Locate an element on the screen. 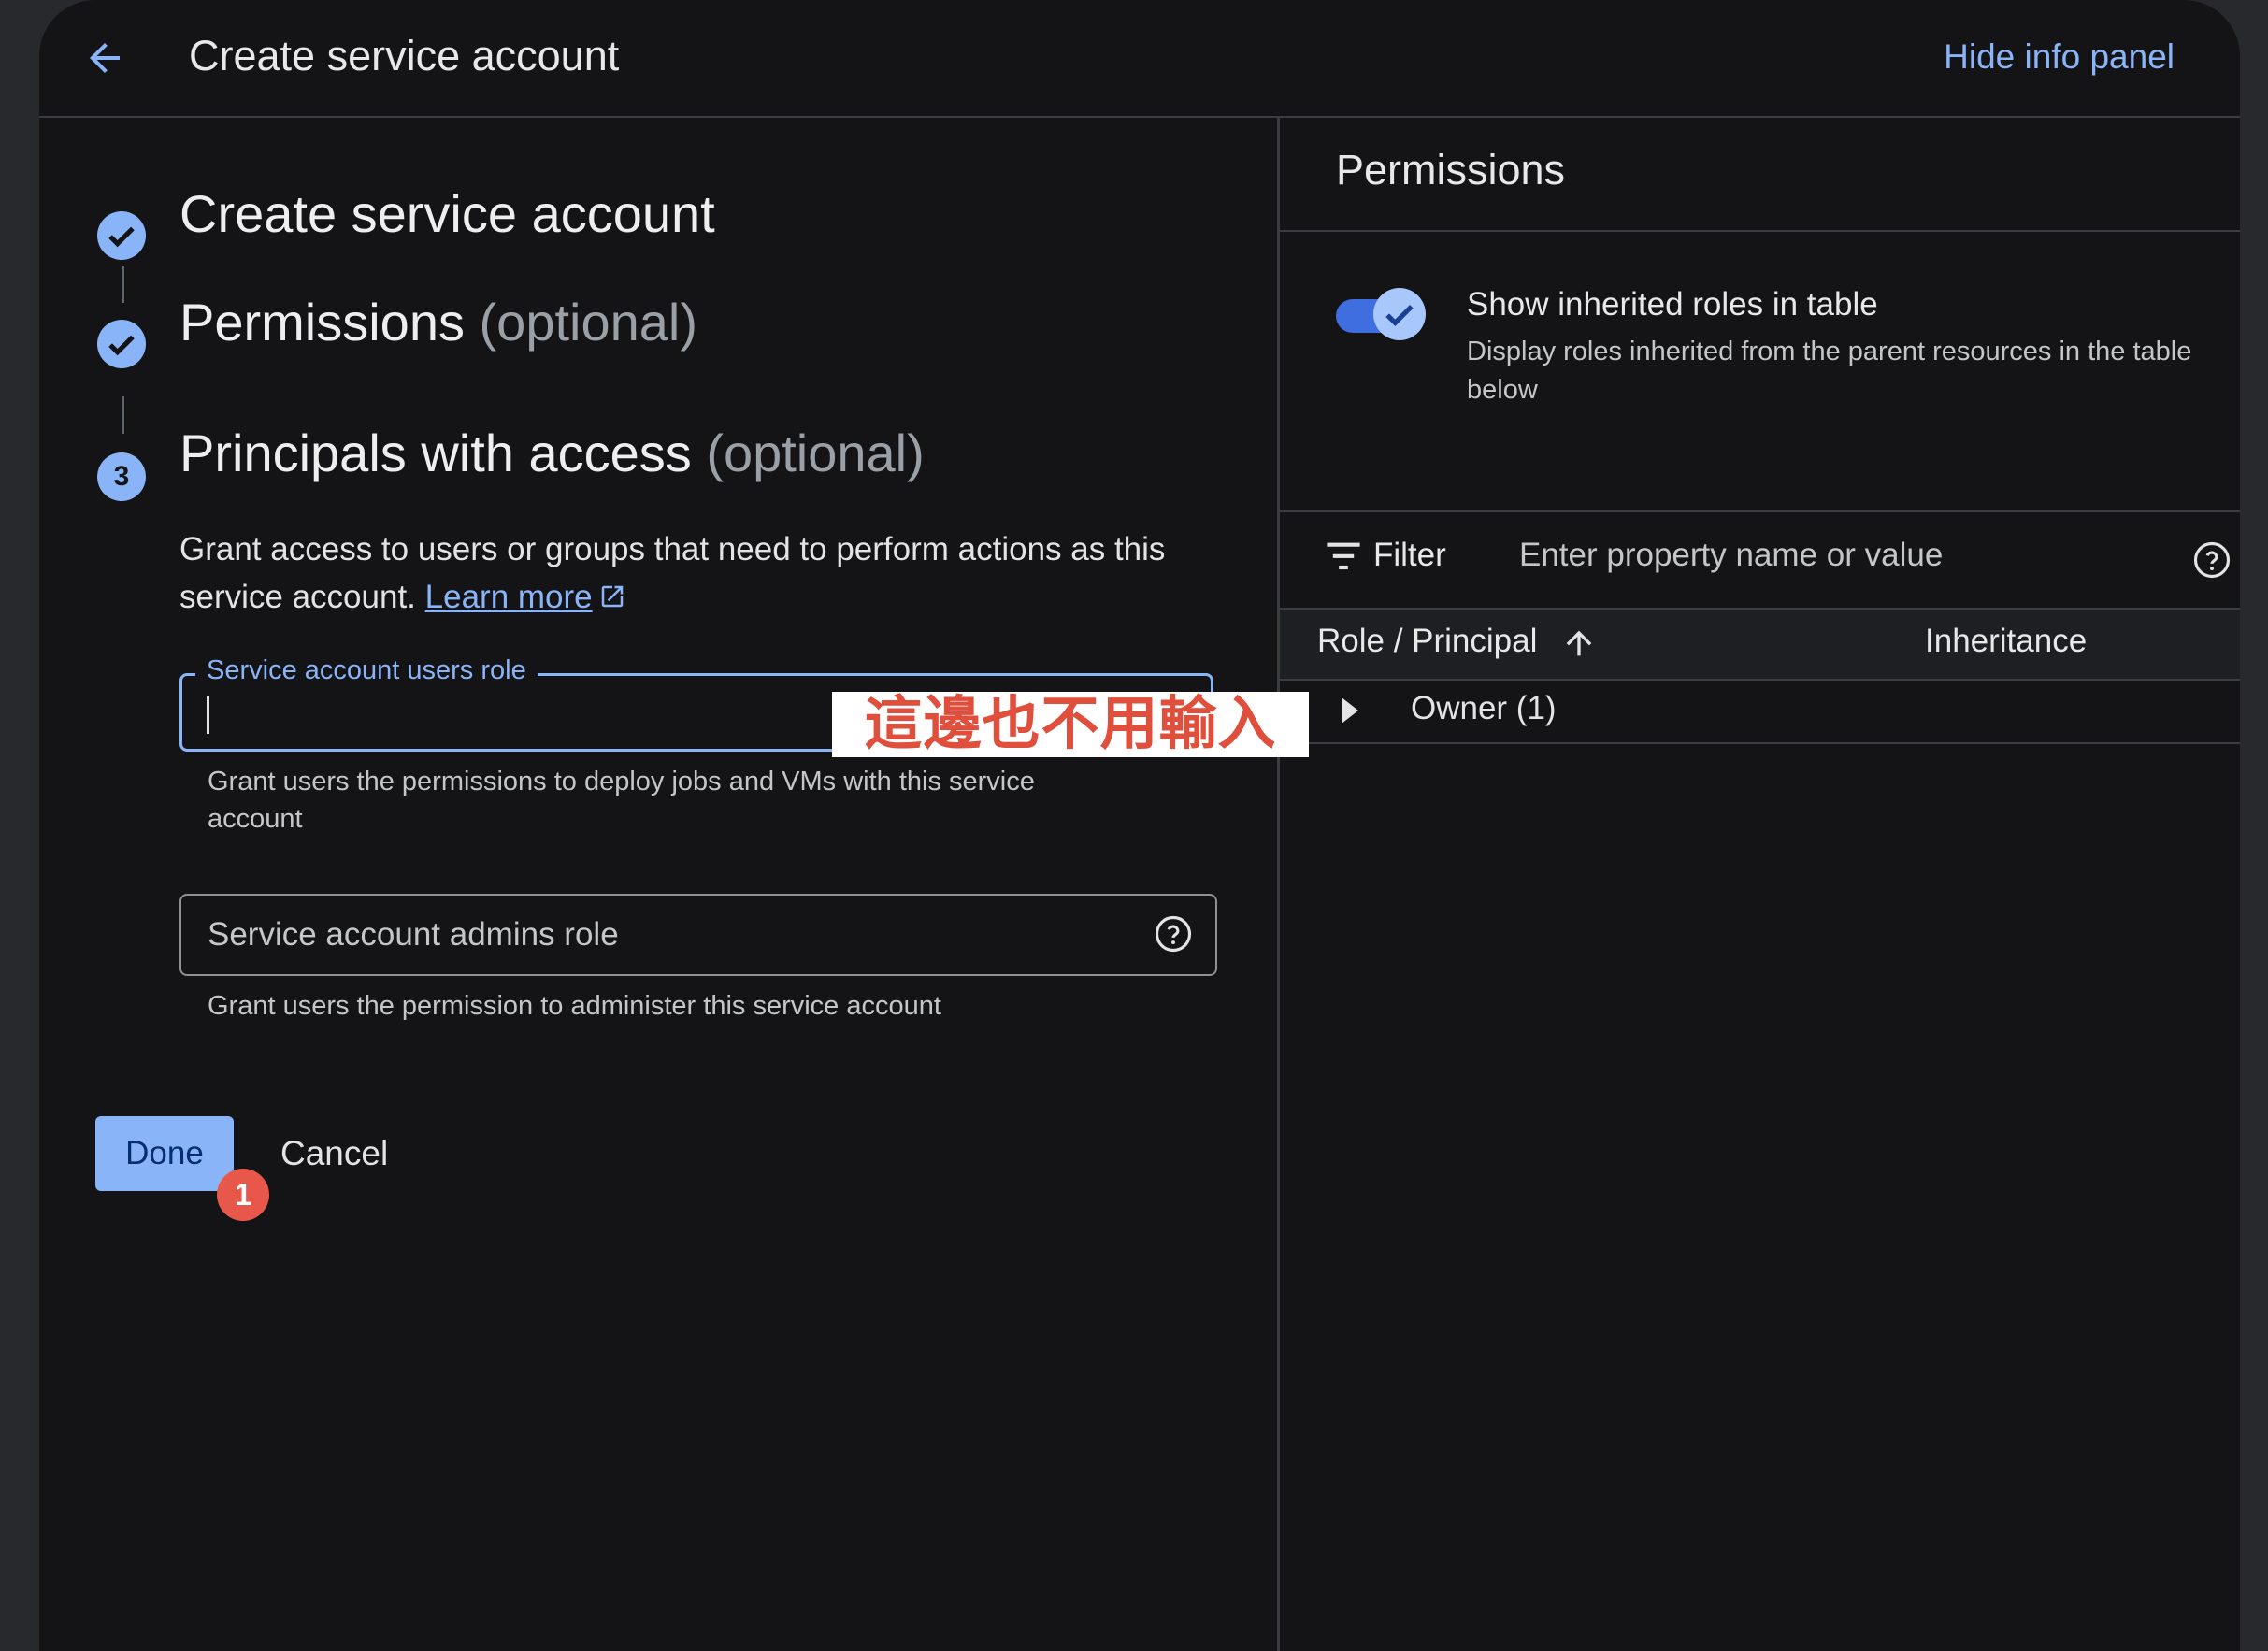 This screenshot has height=1651, width=2268. annotation-note: 這邊也不用輸入 is located at coordinates (1070, 725).